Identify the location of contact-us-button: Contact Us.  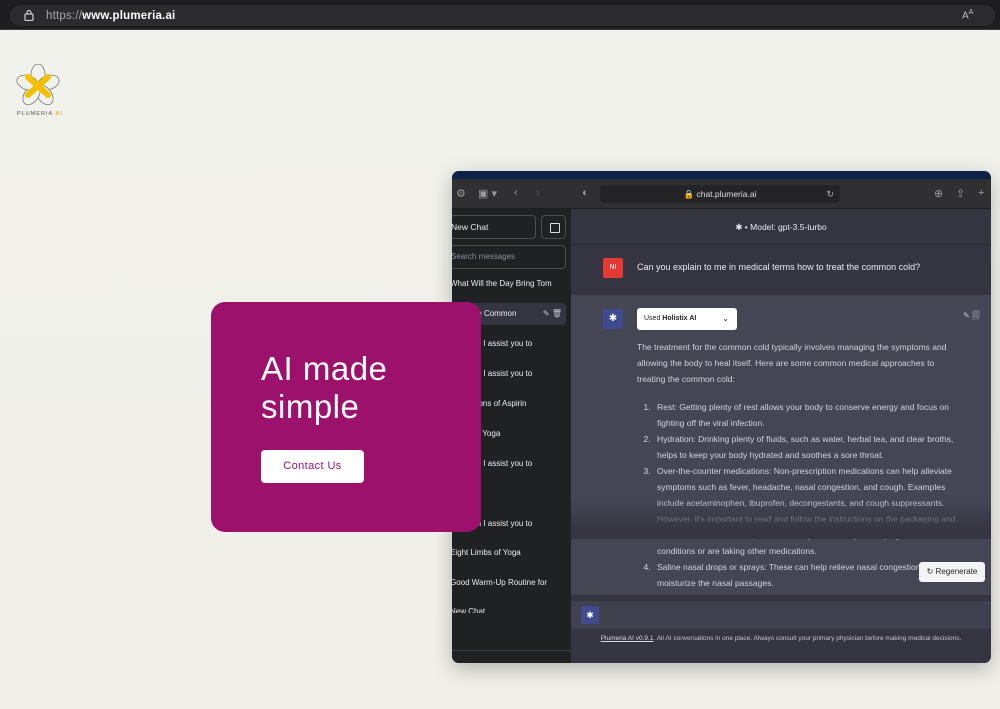
(312, 466).